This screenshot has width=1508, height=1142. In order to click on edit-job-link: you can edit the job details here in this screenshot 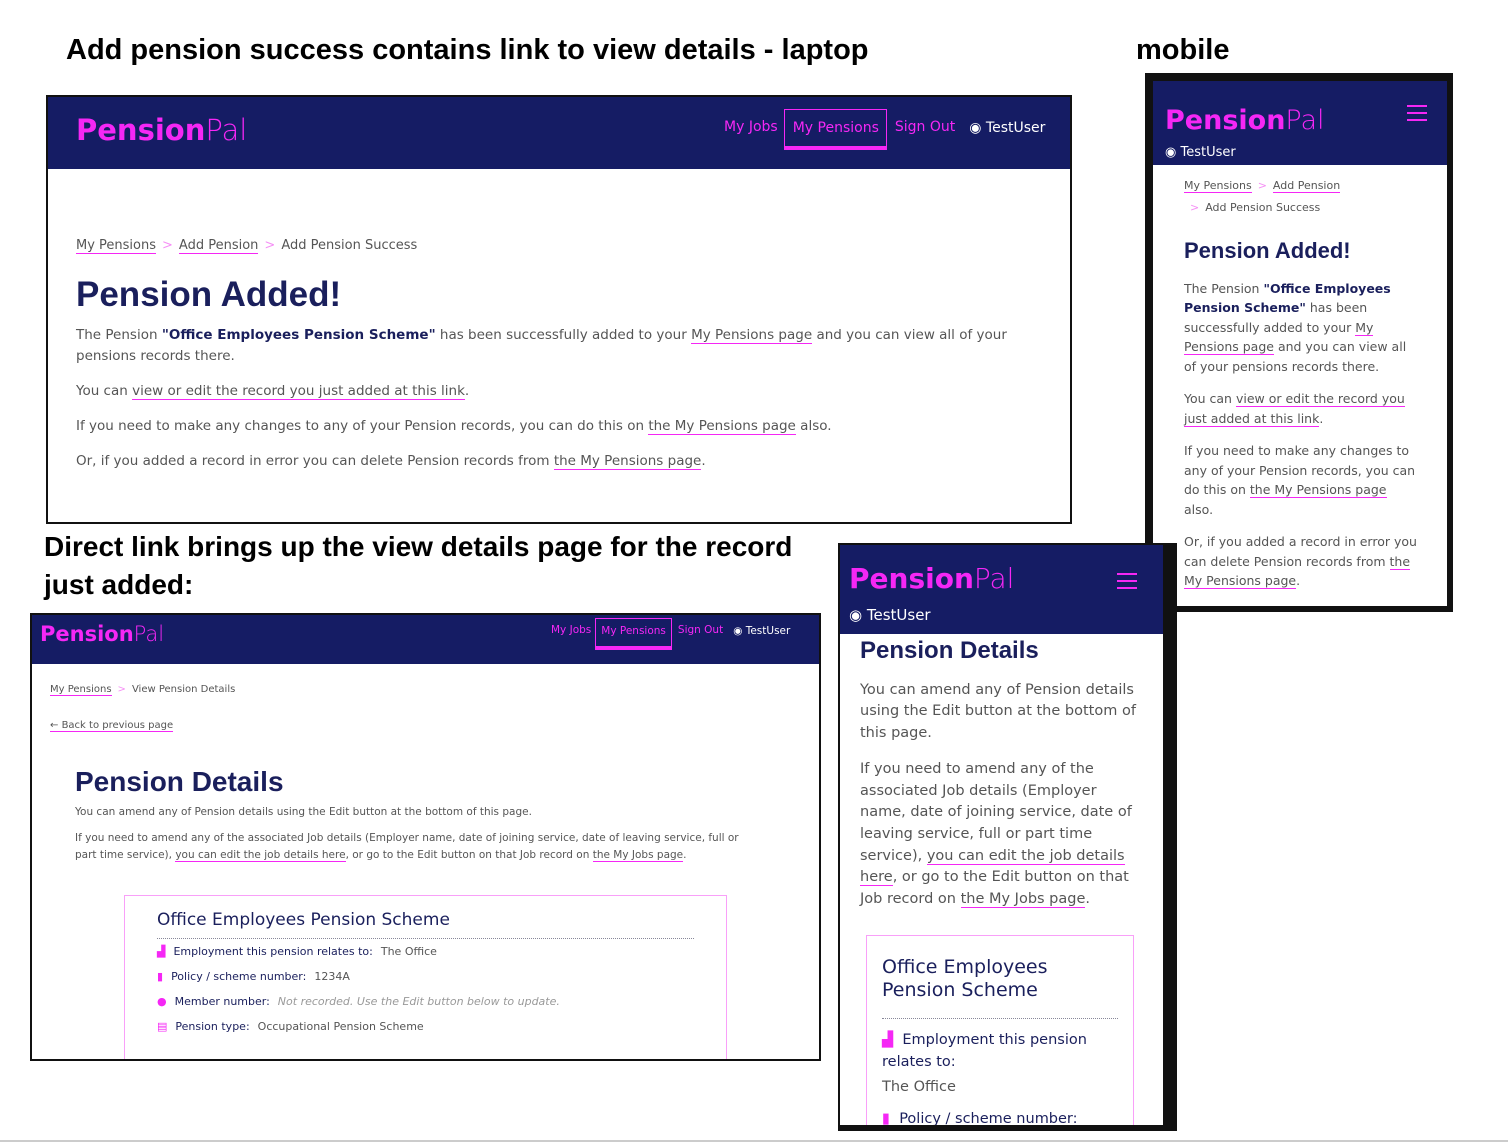, I will do `click(260, 855)`.